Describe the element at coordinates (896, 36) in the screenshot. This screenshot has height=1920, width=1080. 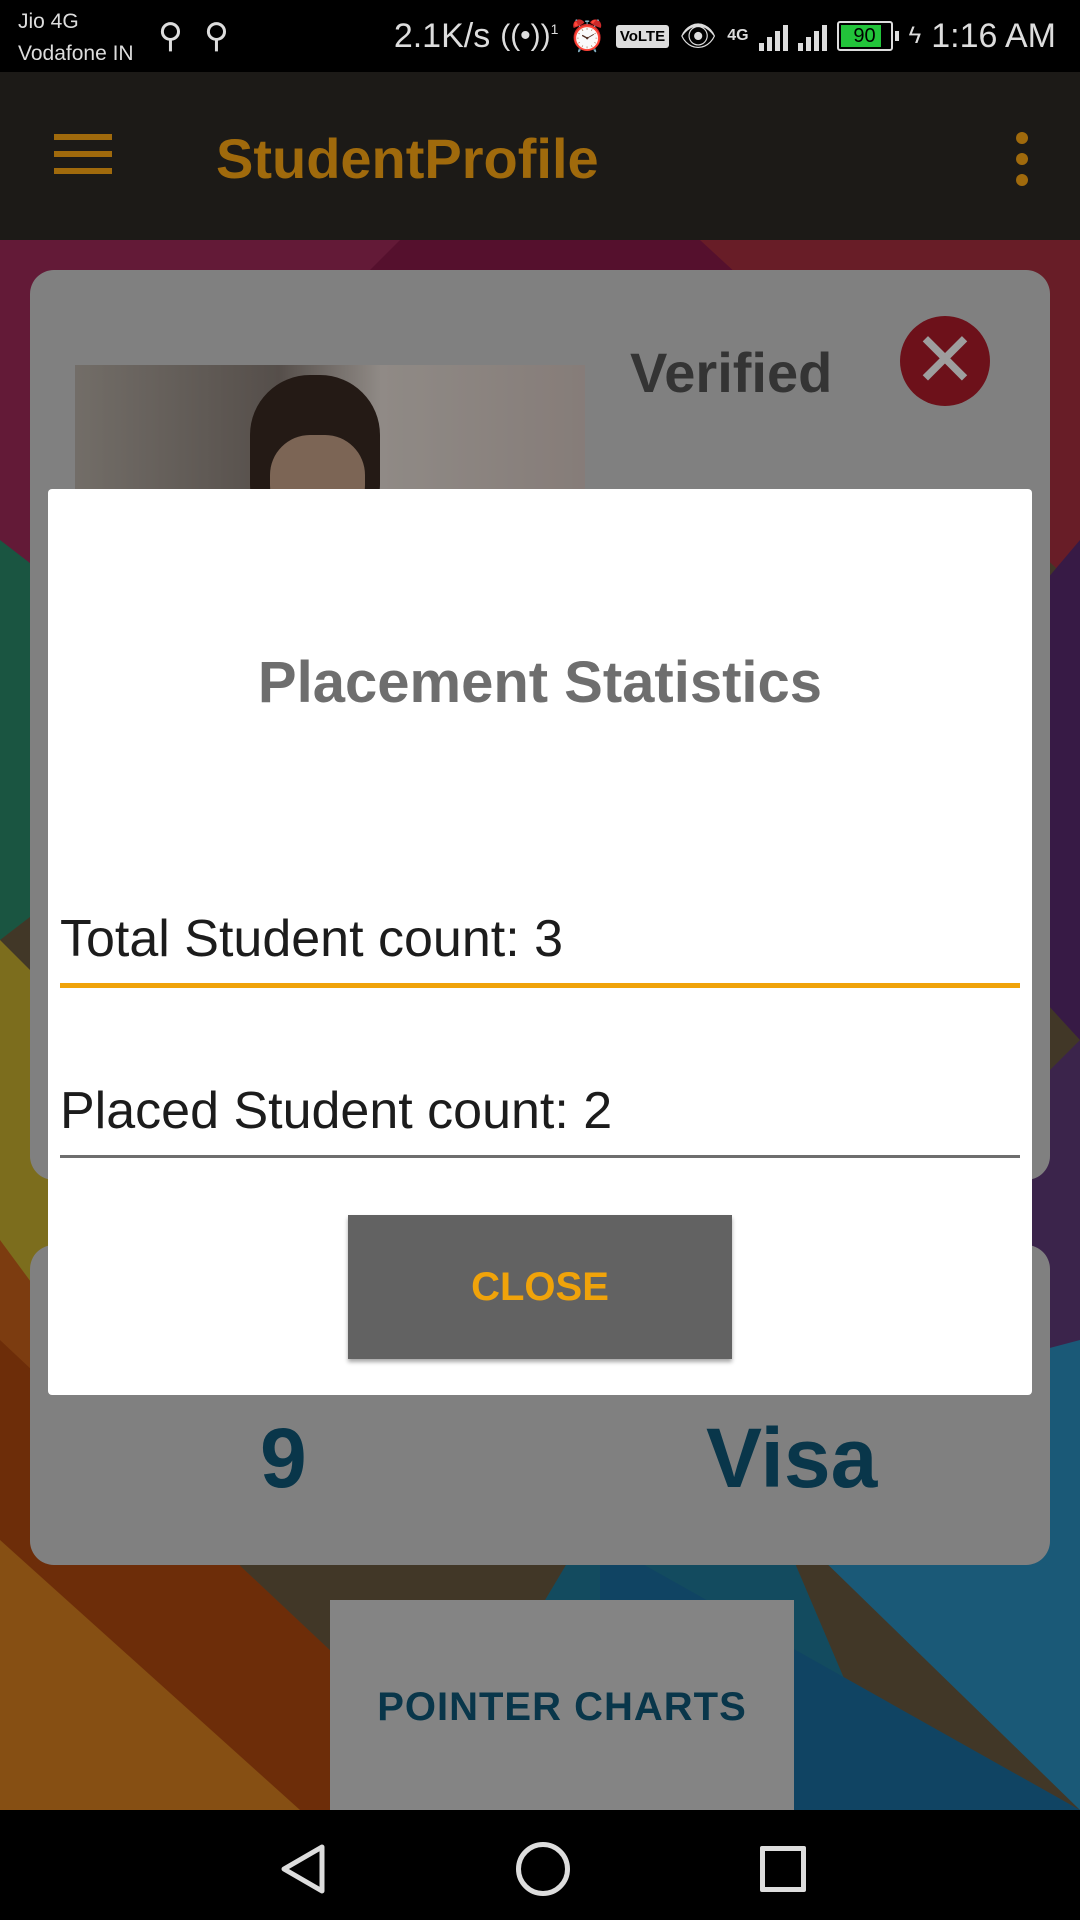
I see `battery-cap` at that location.